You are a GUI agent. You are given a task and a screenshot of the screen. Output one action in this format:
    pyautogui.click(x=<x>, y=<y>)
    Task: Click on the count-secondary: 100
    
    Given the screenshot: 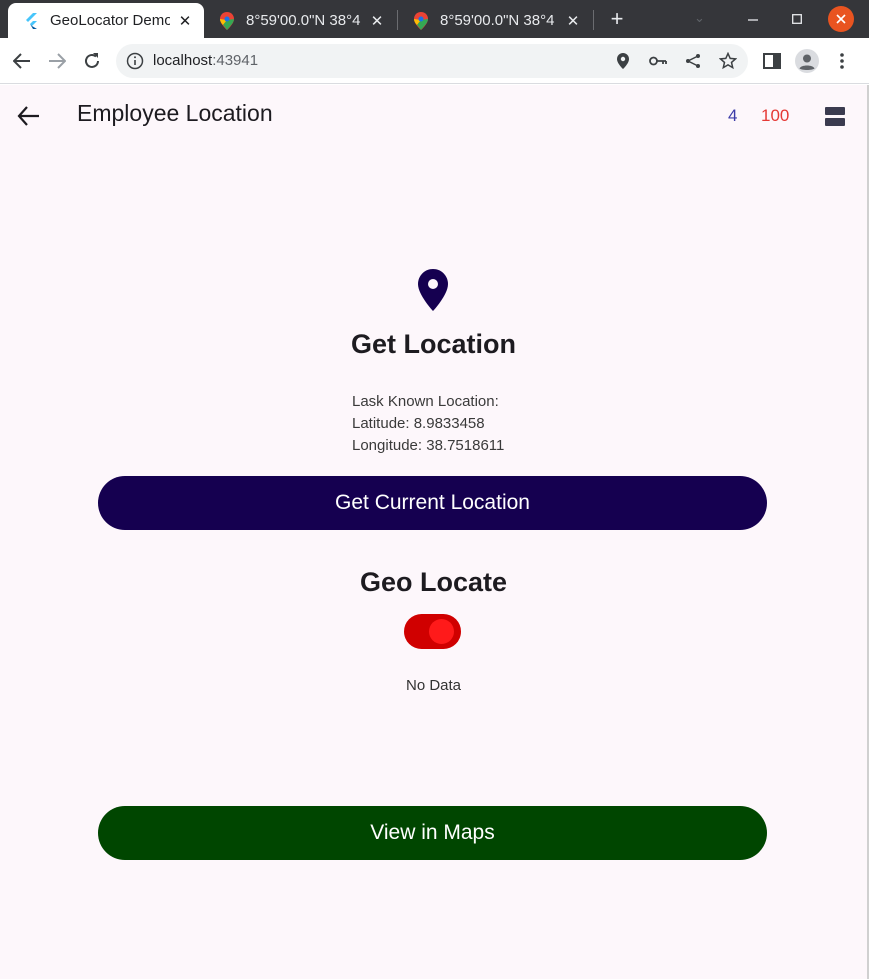 What is the action you would take?
    pyautogui.click(x=775, y=115)
    